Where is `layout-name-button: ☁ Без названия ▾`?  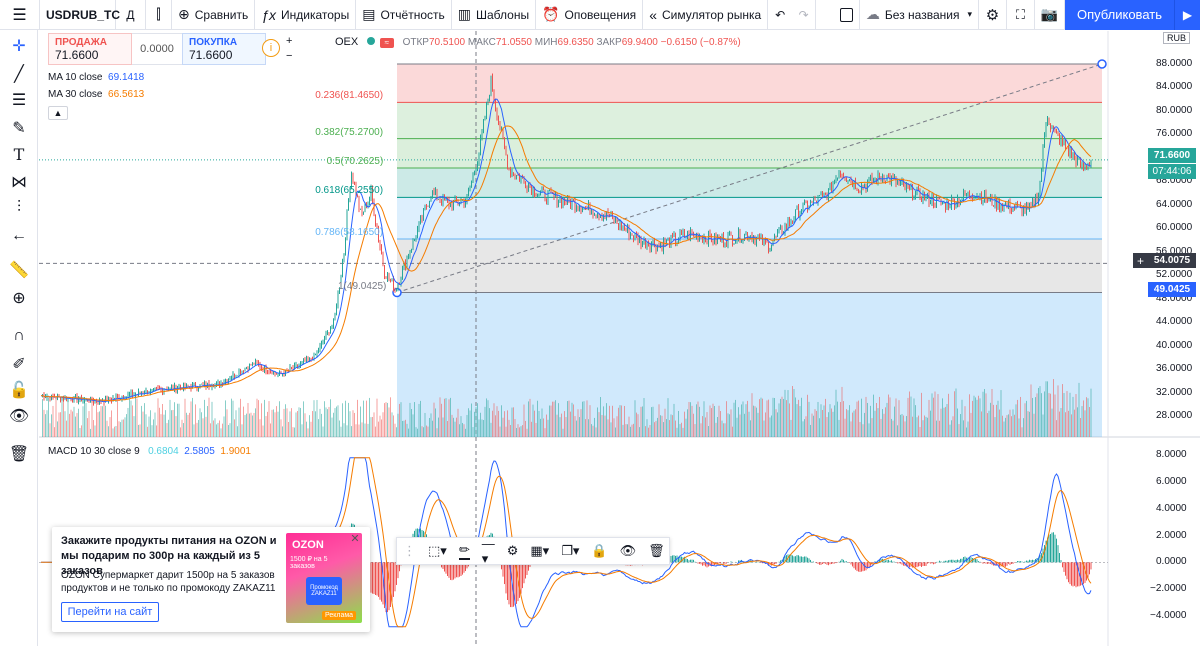
layout-name-button: ☁ Без названия ▾ is located at coordinates (919, 15).